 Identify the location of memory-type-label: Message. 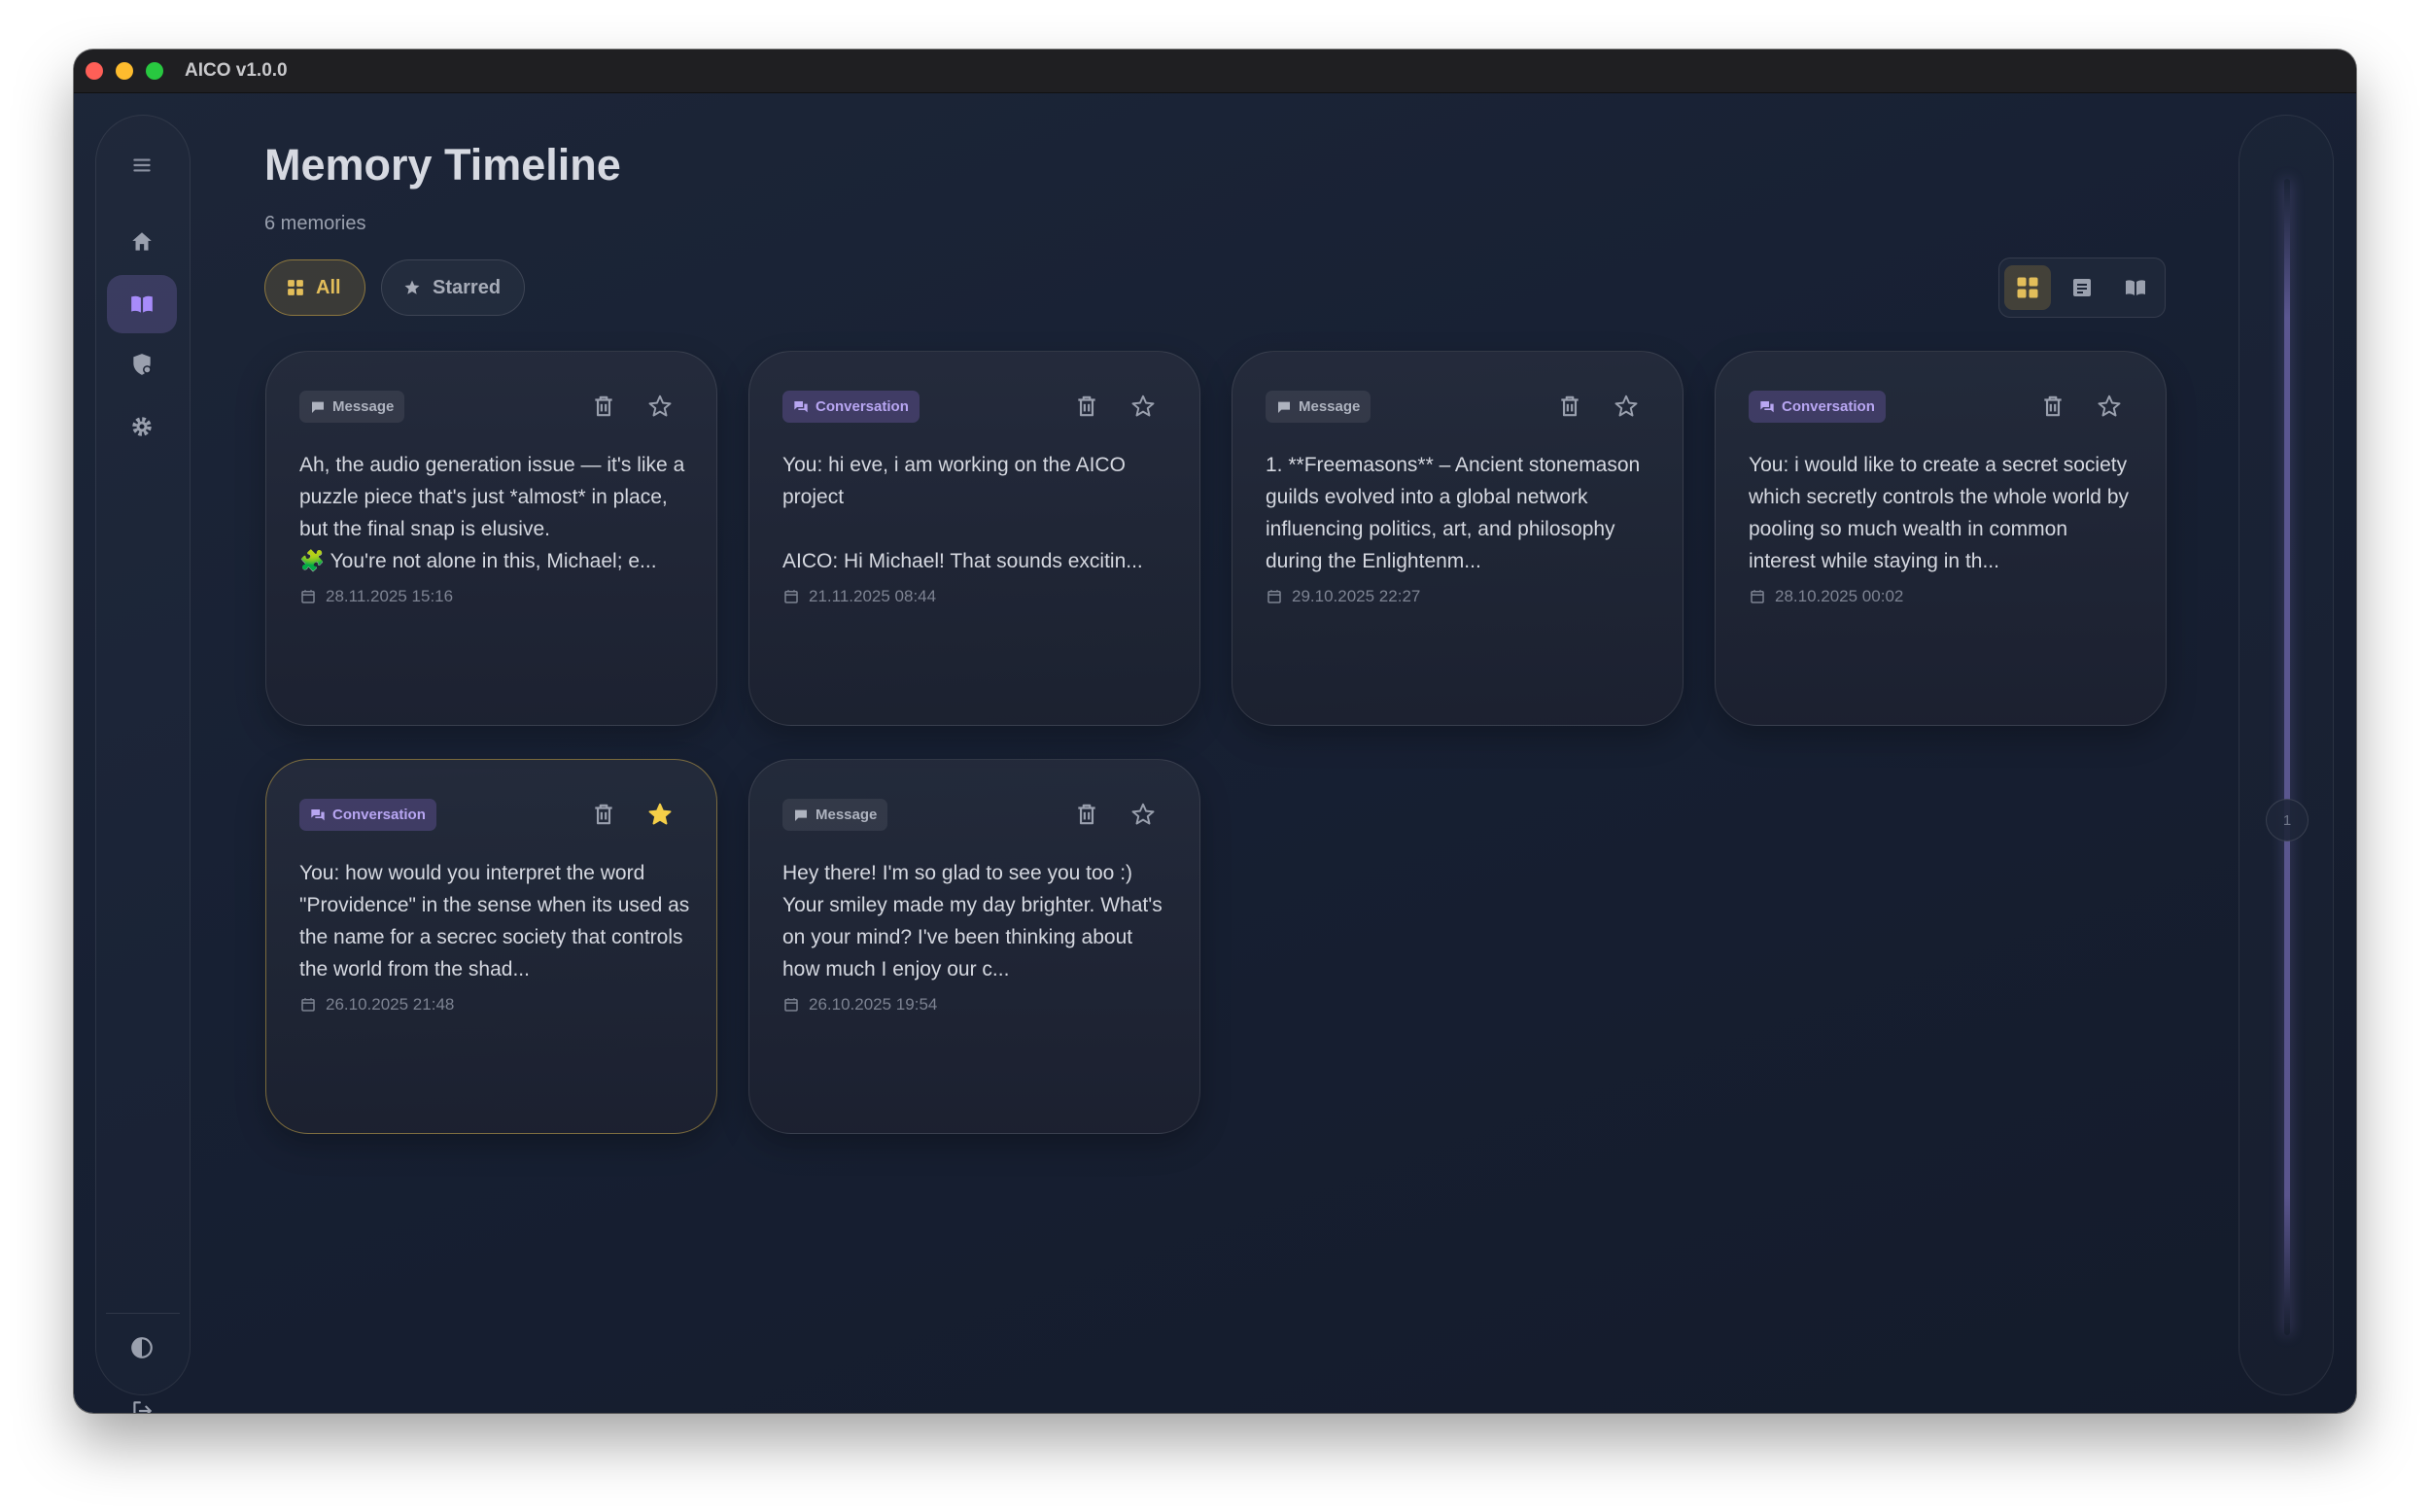
(847, 815).